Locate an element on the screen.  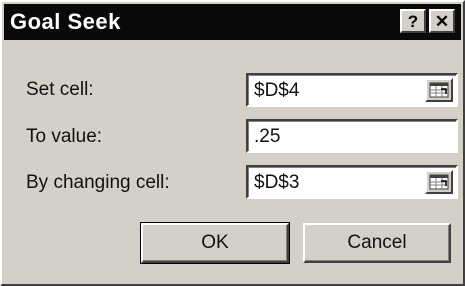
by-changing-cell-input: $D$3 is located at coordinates (352, 182).